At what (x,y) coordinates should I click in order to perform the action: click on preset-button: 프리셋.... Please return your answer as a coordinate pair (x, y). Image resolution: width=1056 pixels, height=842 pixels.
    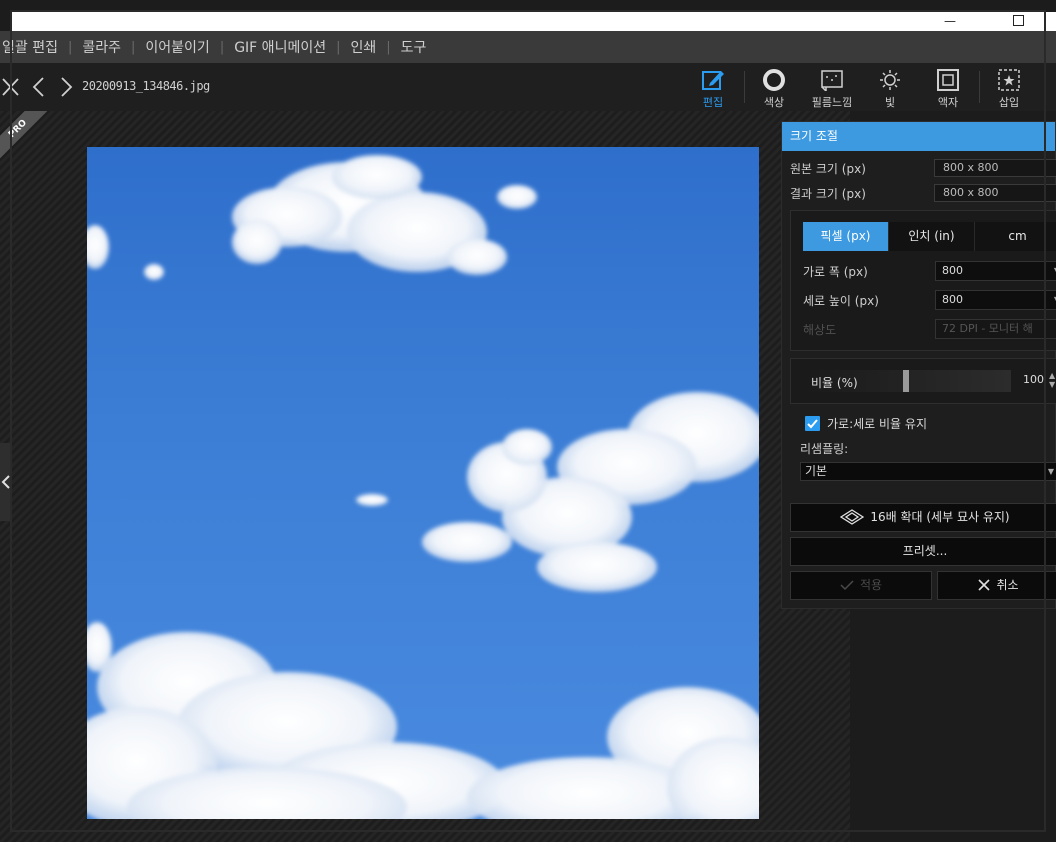
    Looking at the image, I should click on (923, 551).